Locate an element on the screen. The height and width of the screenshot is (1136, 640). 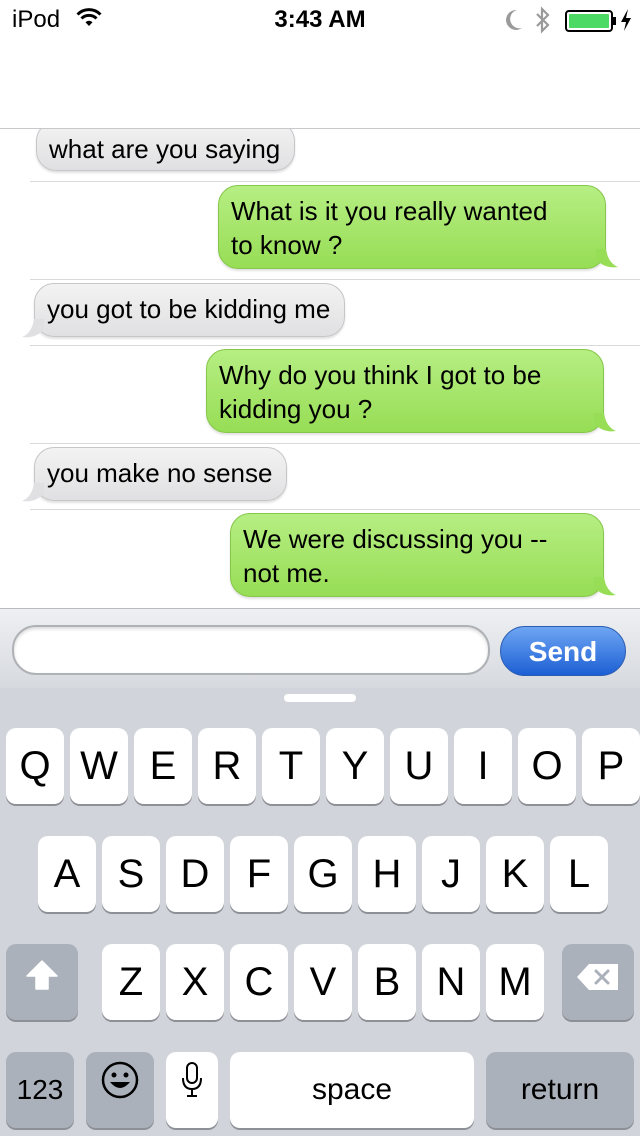
key-x: X is located at coordinates (195, 982).